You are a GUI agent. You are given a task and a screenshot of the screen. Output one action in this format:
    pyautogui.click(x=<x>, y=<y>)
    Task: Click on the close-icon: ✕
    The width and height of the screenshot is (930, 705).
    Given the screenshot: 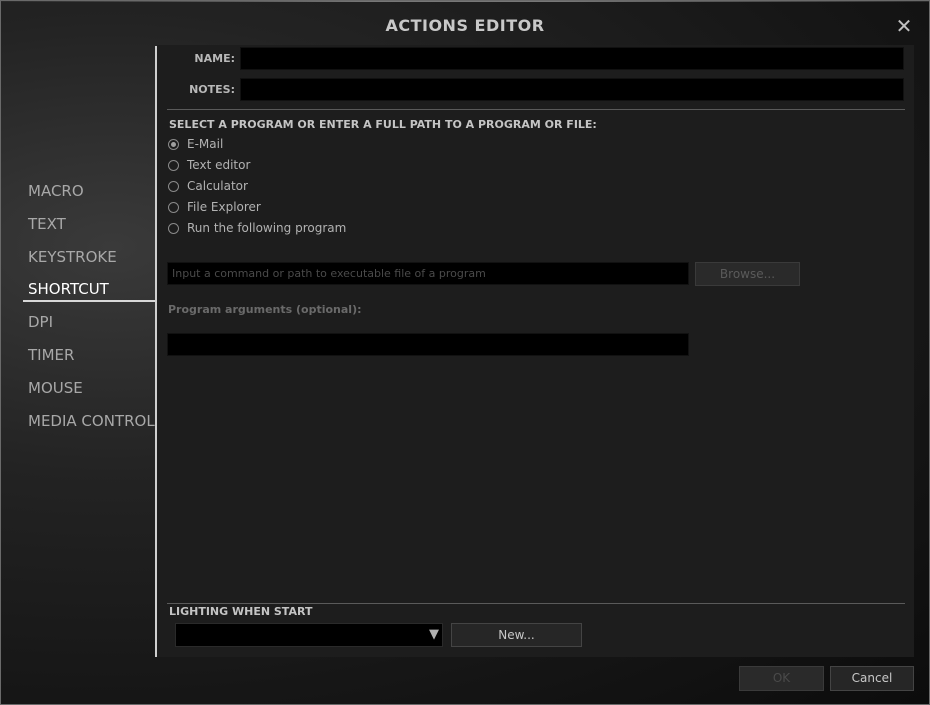 What is the action you would take?
    pyautogui.click(x=904, y=26)
    